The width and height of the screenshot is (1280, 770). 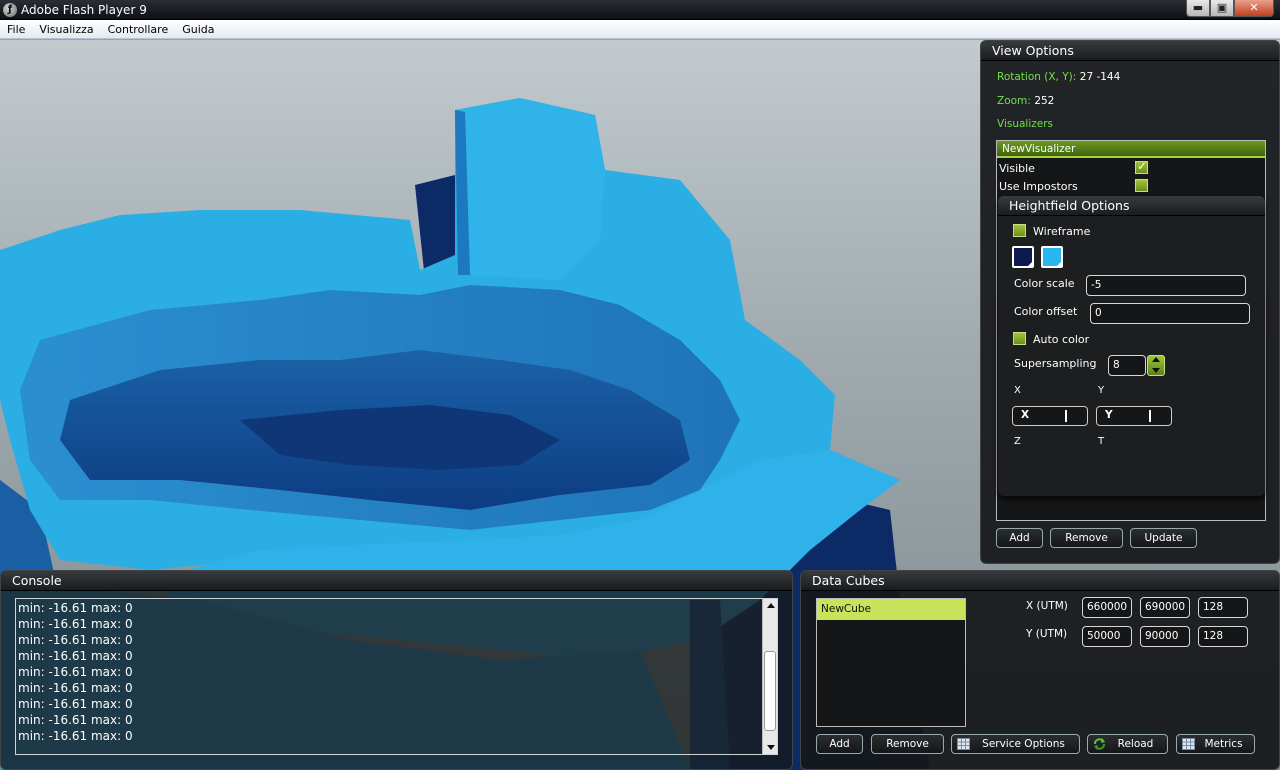 I want to click on metrics-button: Metrics, so click(x=1215, y=744).